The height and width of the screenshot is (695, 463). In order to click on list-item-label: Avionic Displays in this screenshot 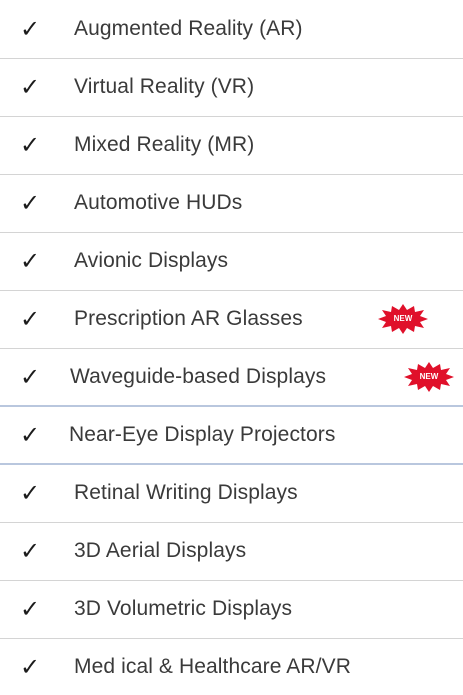, I will do `click(151, 260)`.